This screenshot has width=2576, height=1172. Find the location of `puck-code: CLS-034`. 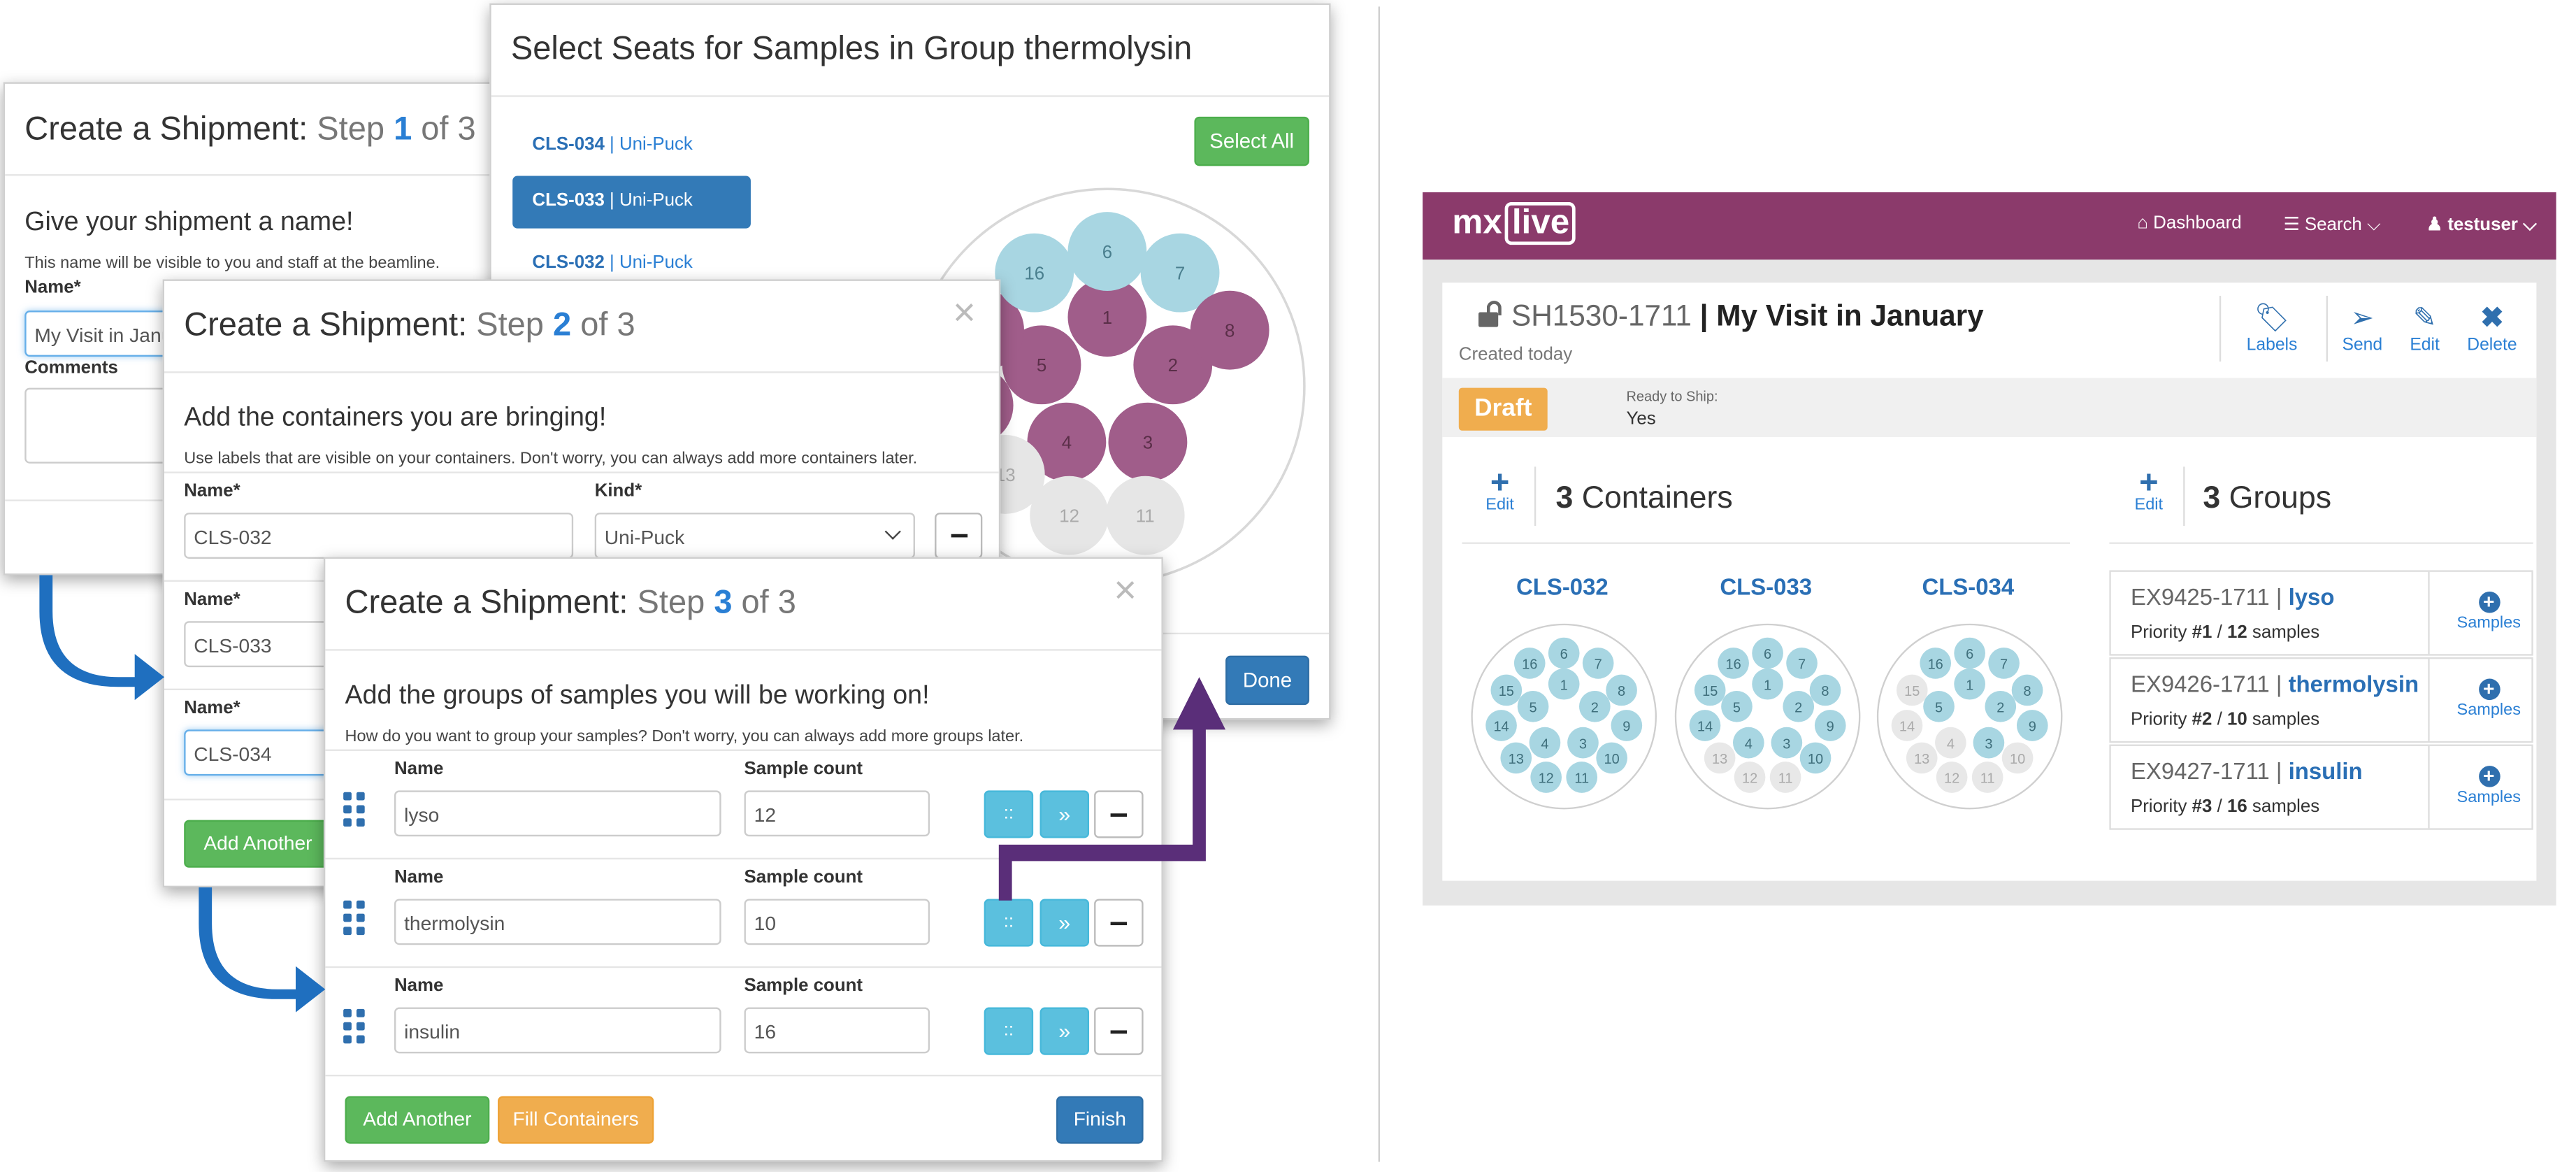

puck-code: CLS-034 is located at coordinates (568, 144).